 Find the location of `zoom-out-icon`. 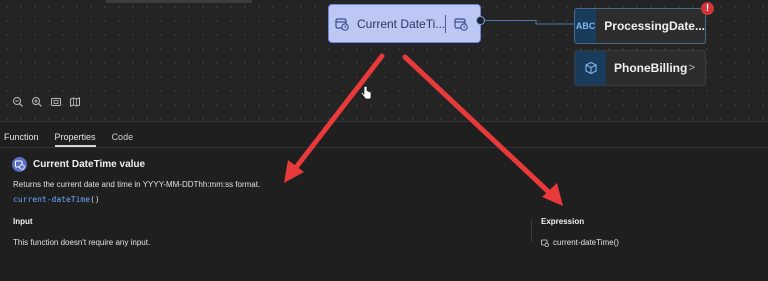

zoom-out-icon is located at coordinates (18, 101).